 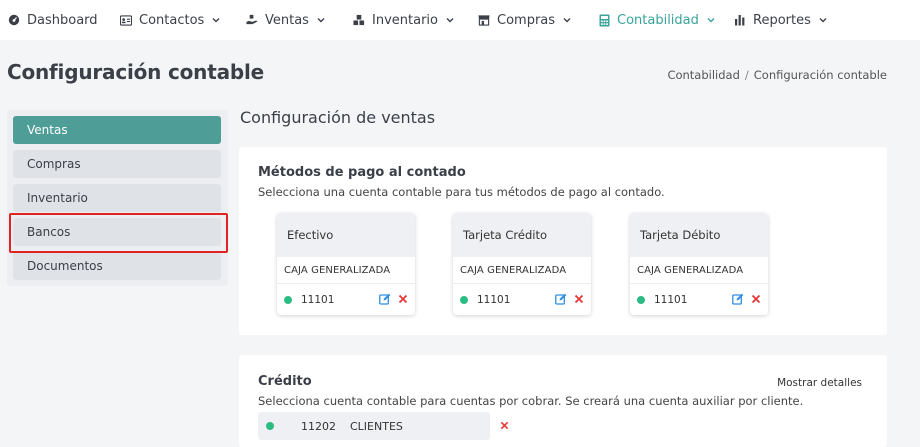 I want to click on payment-method-name: Tarjeta Débito, so click(x=699, y=235).